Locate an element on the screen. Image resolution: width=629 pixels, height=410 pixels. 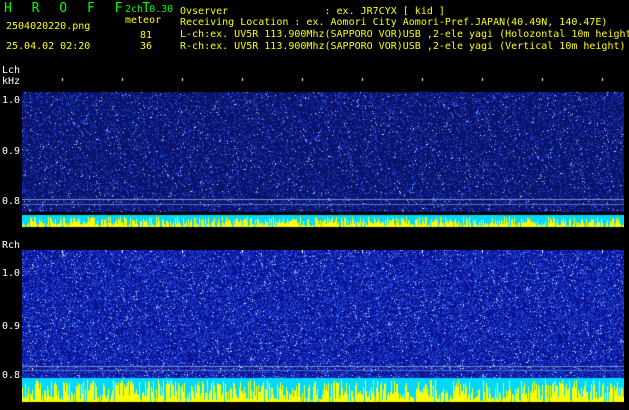
meteor-label: meteor is located at coordinates (143, 20).